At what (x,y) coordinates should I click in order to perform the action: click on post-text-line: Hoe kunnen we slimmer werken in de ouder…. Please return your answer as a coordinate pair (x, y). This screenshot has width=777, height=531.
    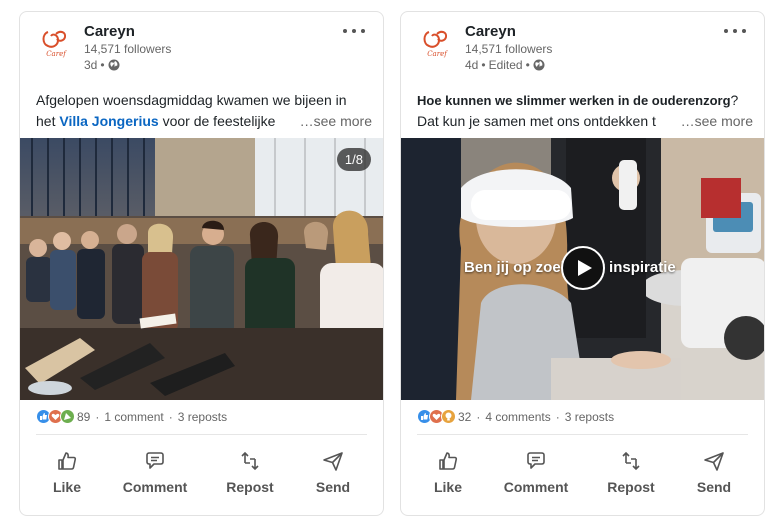
    Looking at the image, I should click on (585, 100).